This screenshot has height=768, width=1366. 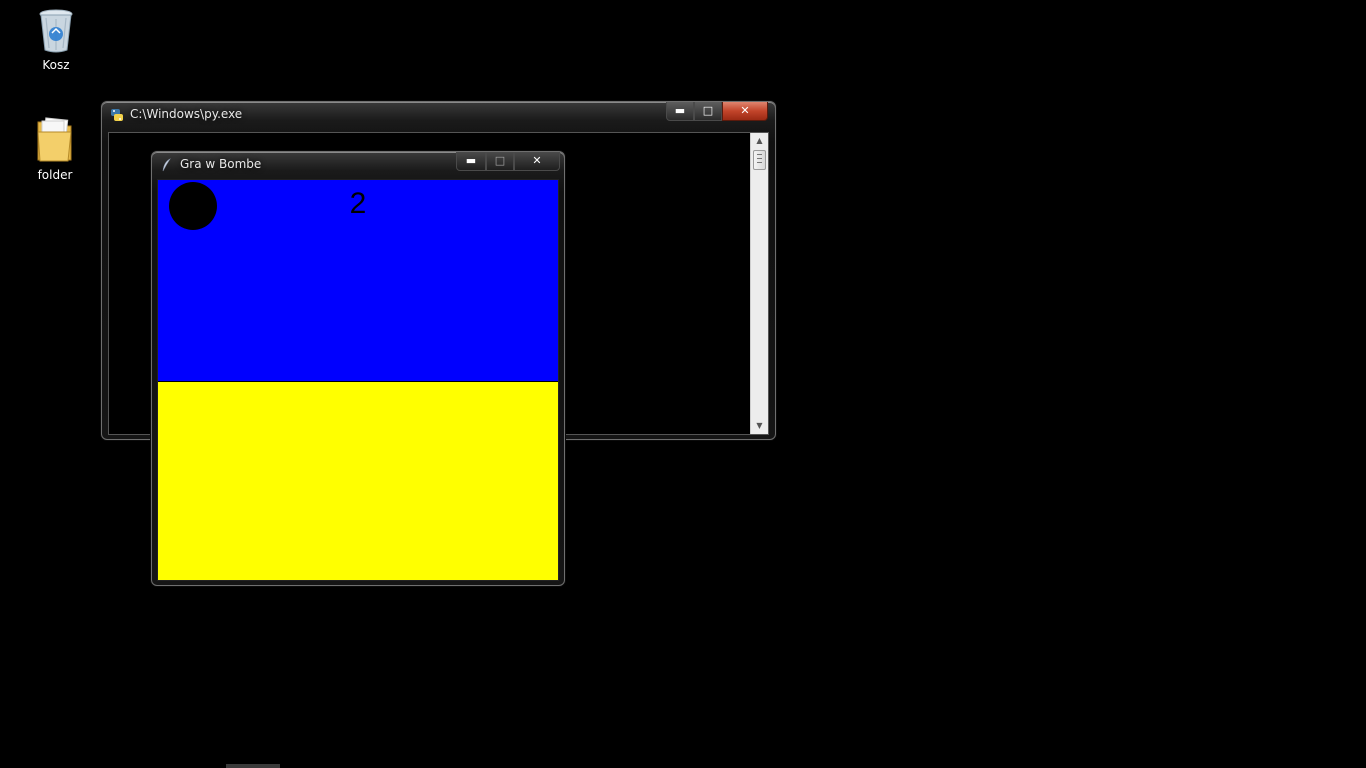 I want to click on desktop-icon-recycle-bin: Kosz, so click(x=56, y=40).